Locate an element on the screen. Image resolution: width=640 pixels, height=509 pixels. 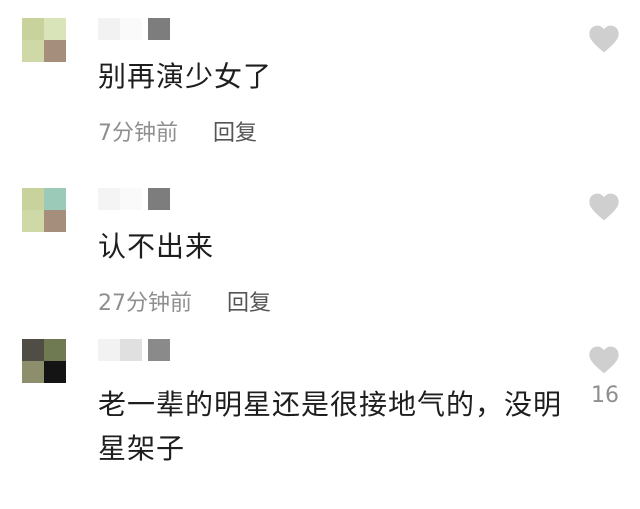
comment-time: 7分钟前 is located at coordinates (138, 133).